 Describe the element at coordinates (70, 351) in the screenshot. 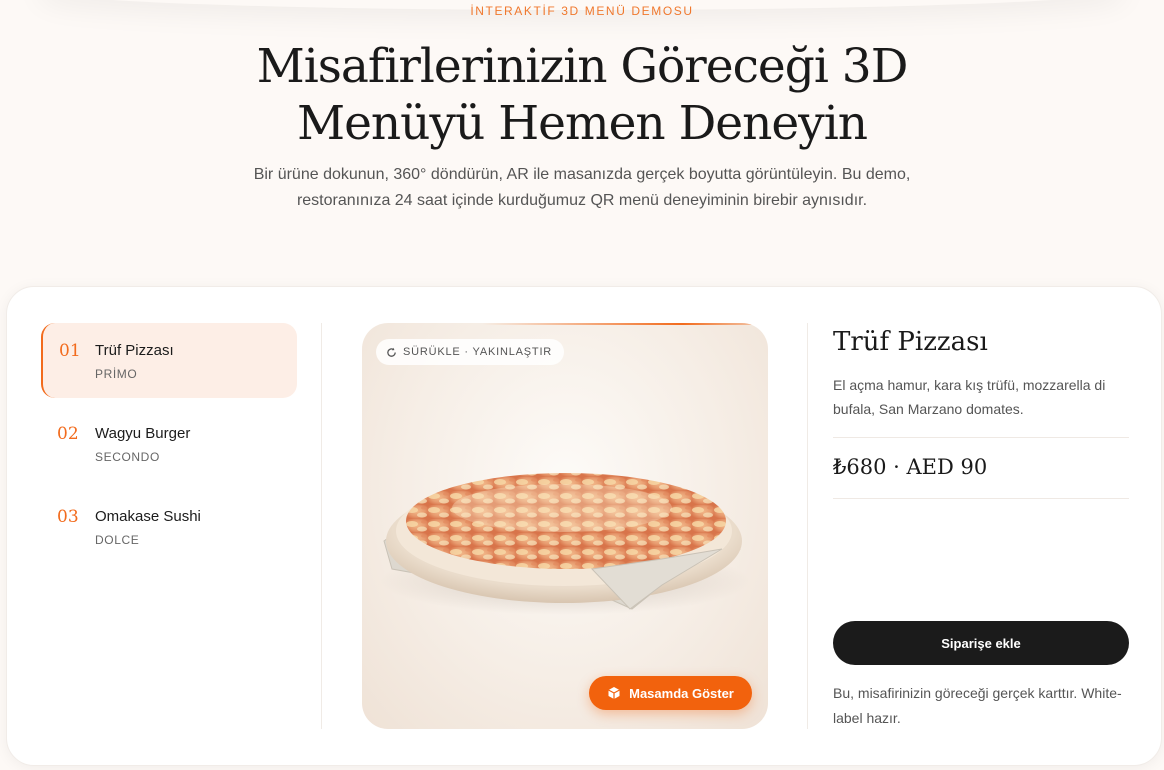

I see `menu-item-number: 01` at that location.